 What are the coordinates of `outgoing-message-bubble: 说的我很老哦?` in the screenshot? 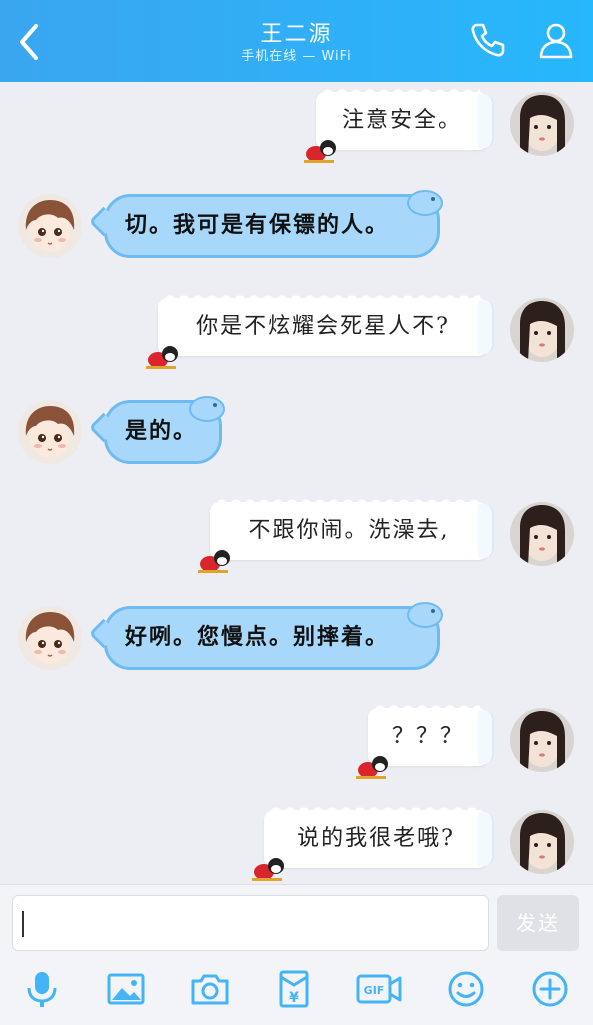 It's located at (379, 836).